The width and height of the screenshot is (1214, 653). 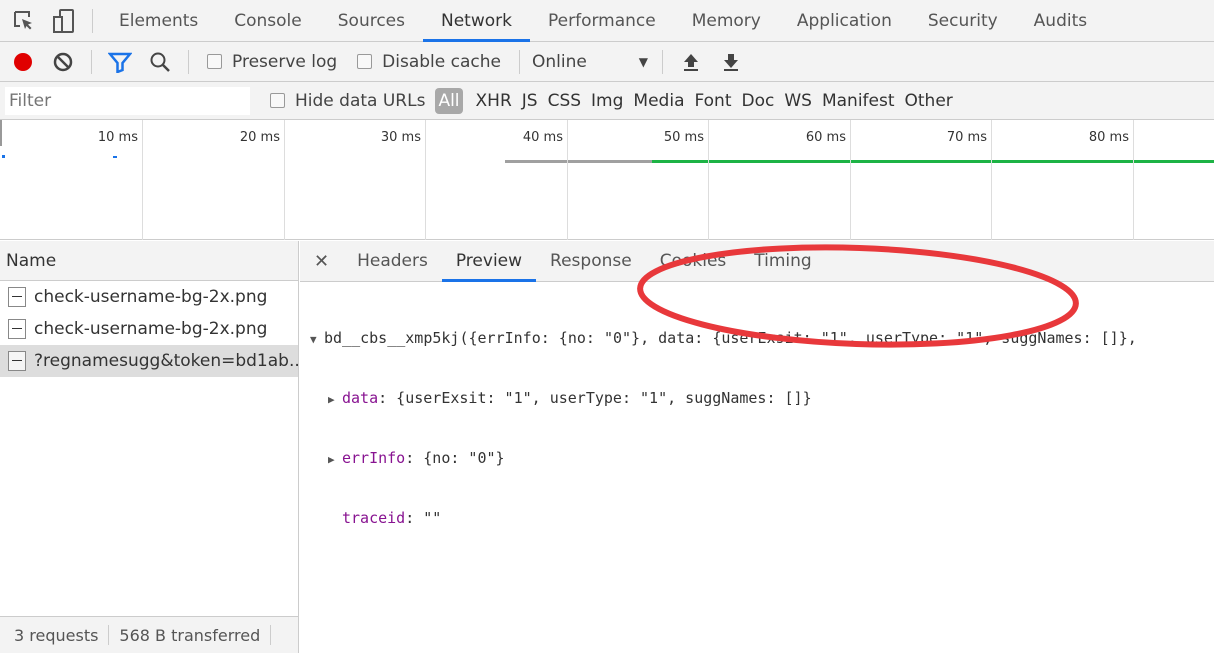 What do you see at coordinates (190, 635) in the screenshot?
I see `transferred-size: 568 B transferred` at bounding box center [190, 635].